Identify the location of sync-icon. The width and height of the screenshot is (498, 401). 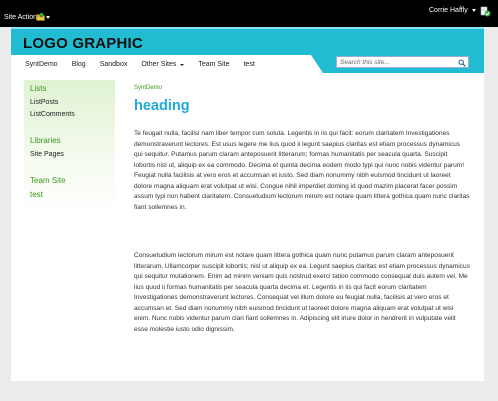
(485, 11).